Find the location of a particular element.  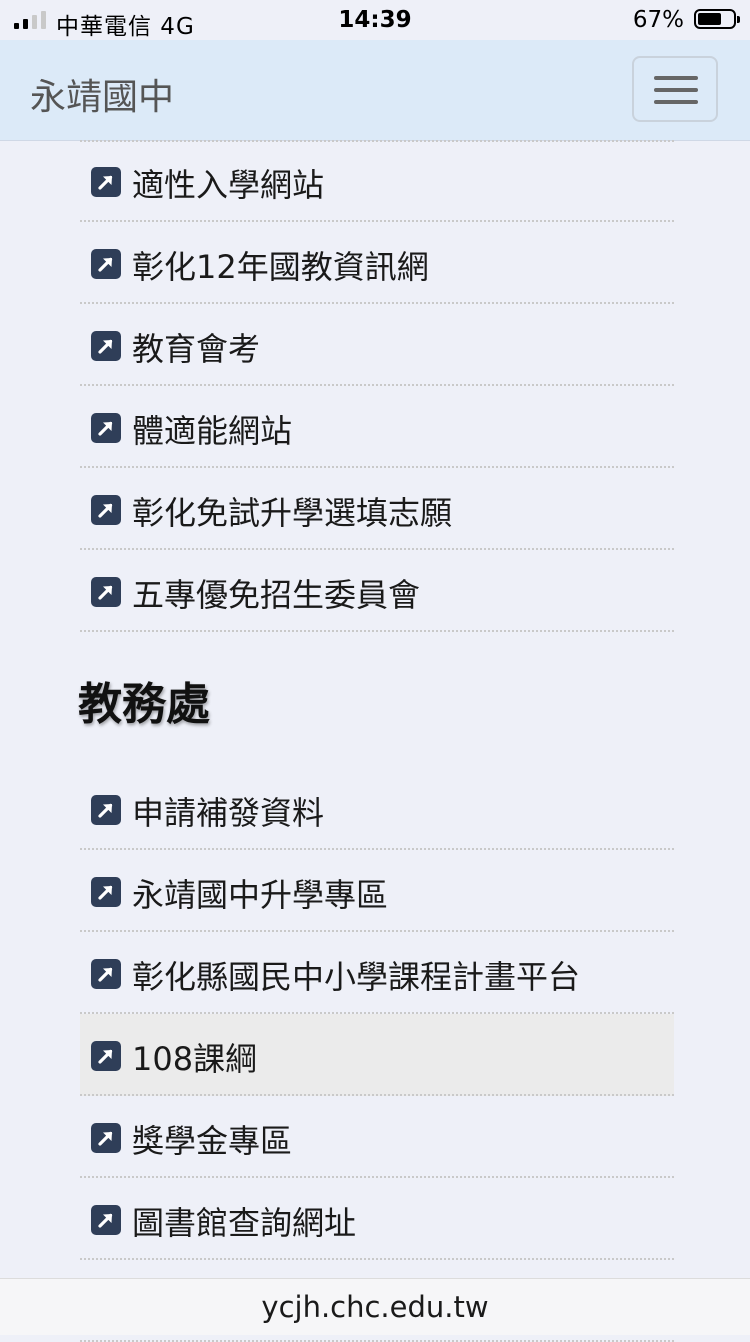

list-item-link: 108課綱 is located at coordinates (377, 1055).